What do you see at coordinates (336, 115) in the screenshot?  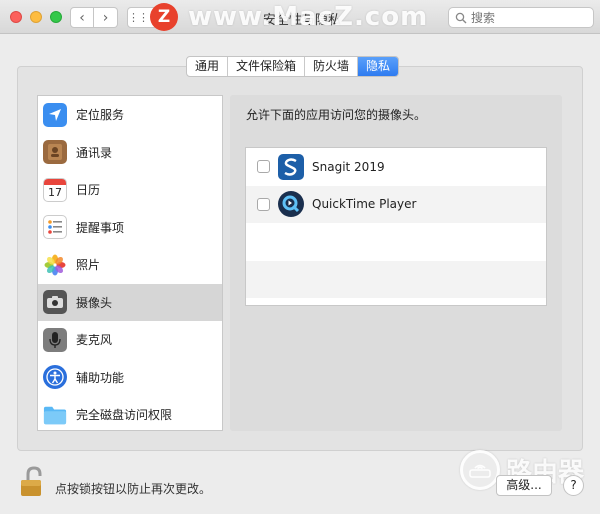 I see `camera-access-prompt: 允许下面的应用访问您的摄像头。` at bounding box center [336, 115].